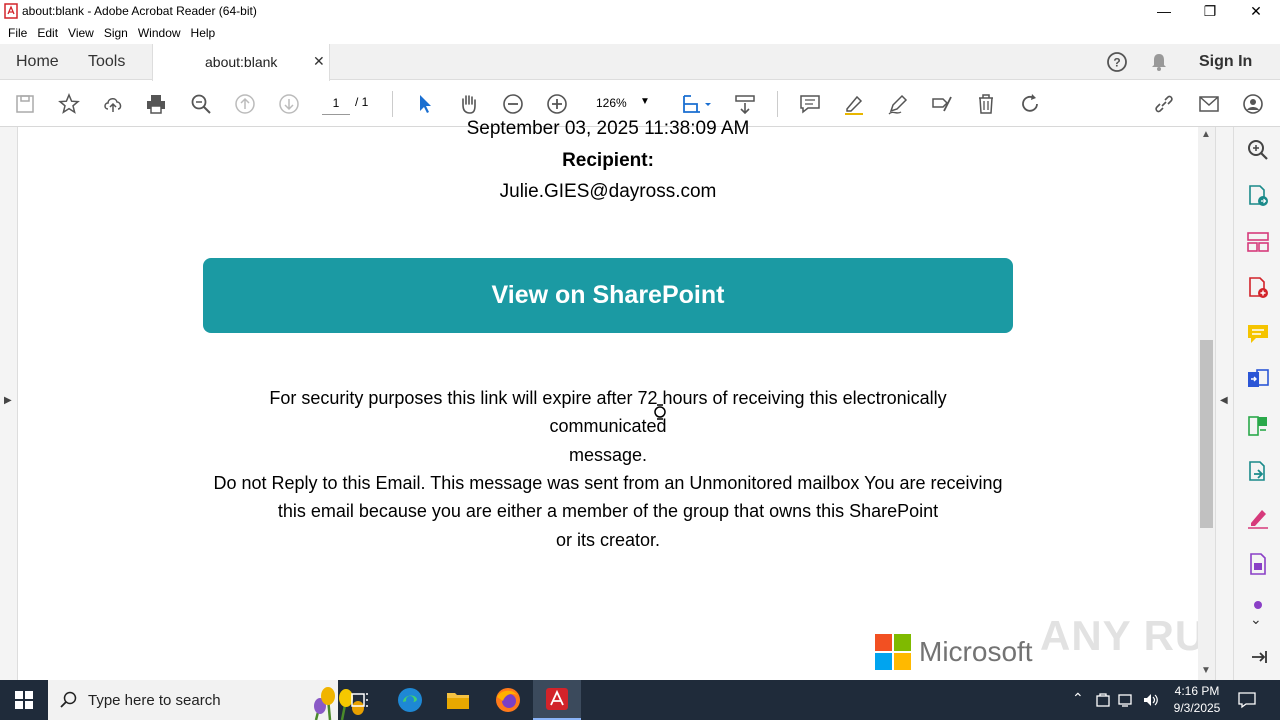  What do you see at coordinates (69, 104) in the screenshot?
I see `bookmark-star-icon` at bounding box center [69, 104].